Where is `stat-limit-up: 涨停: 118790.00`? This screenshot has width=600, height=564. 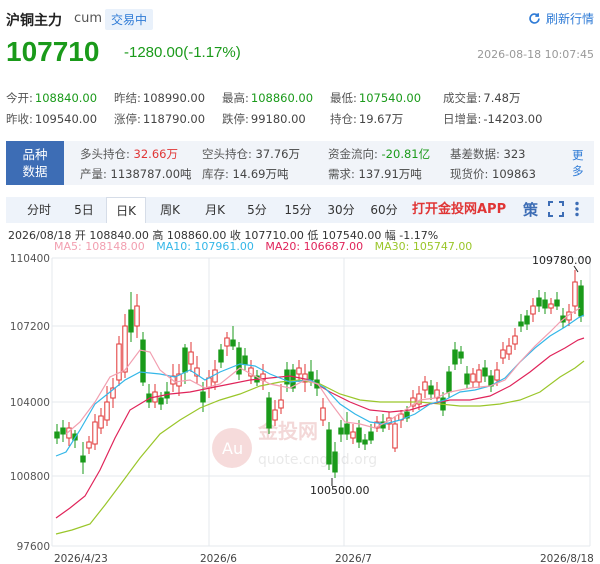 stat-limit-up: 涨停: 118790.00 is located at coordinates (160, 119).